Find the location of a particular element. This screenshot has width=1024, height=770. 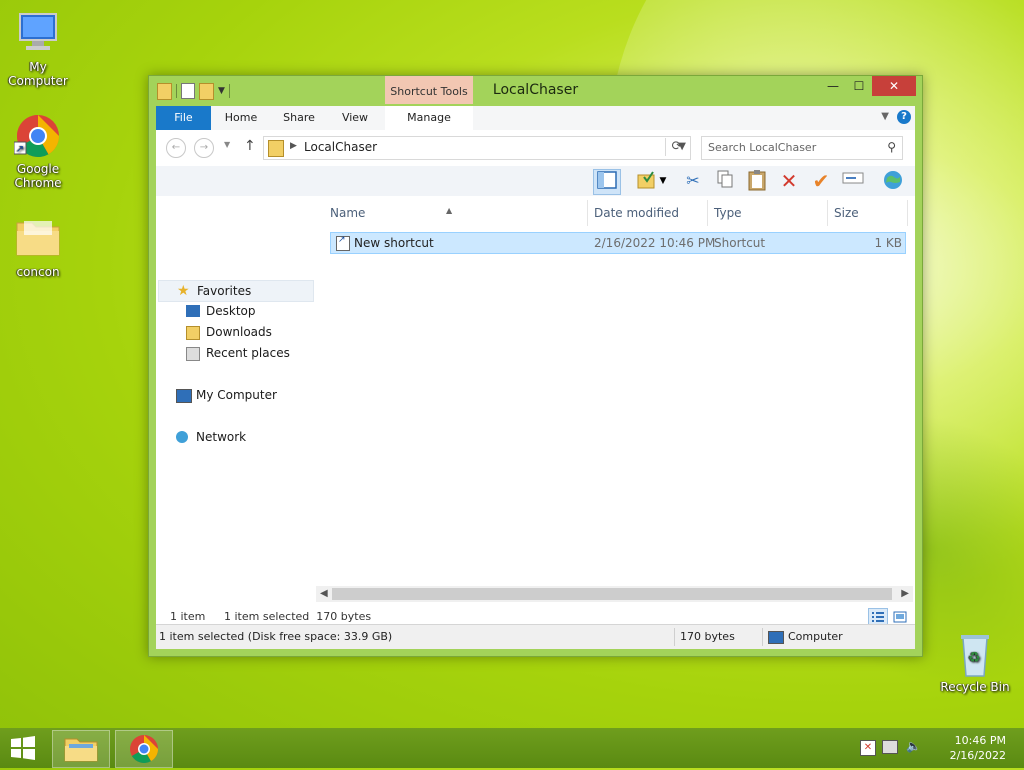

nav-label: Downloads is located at coordinates (239, 332).